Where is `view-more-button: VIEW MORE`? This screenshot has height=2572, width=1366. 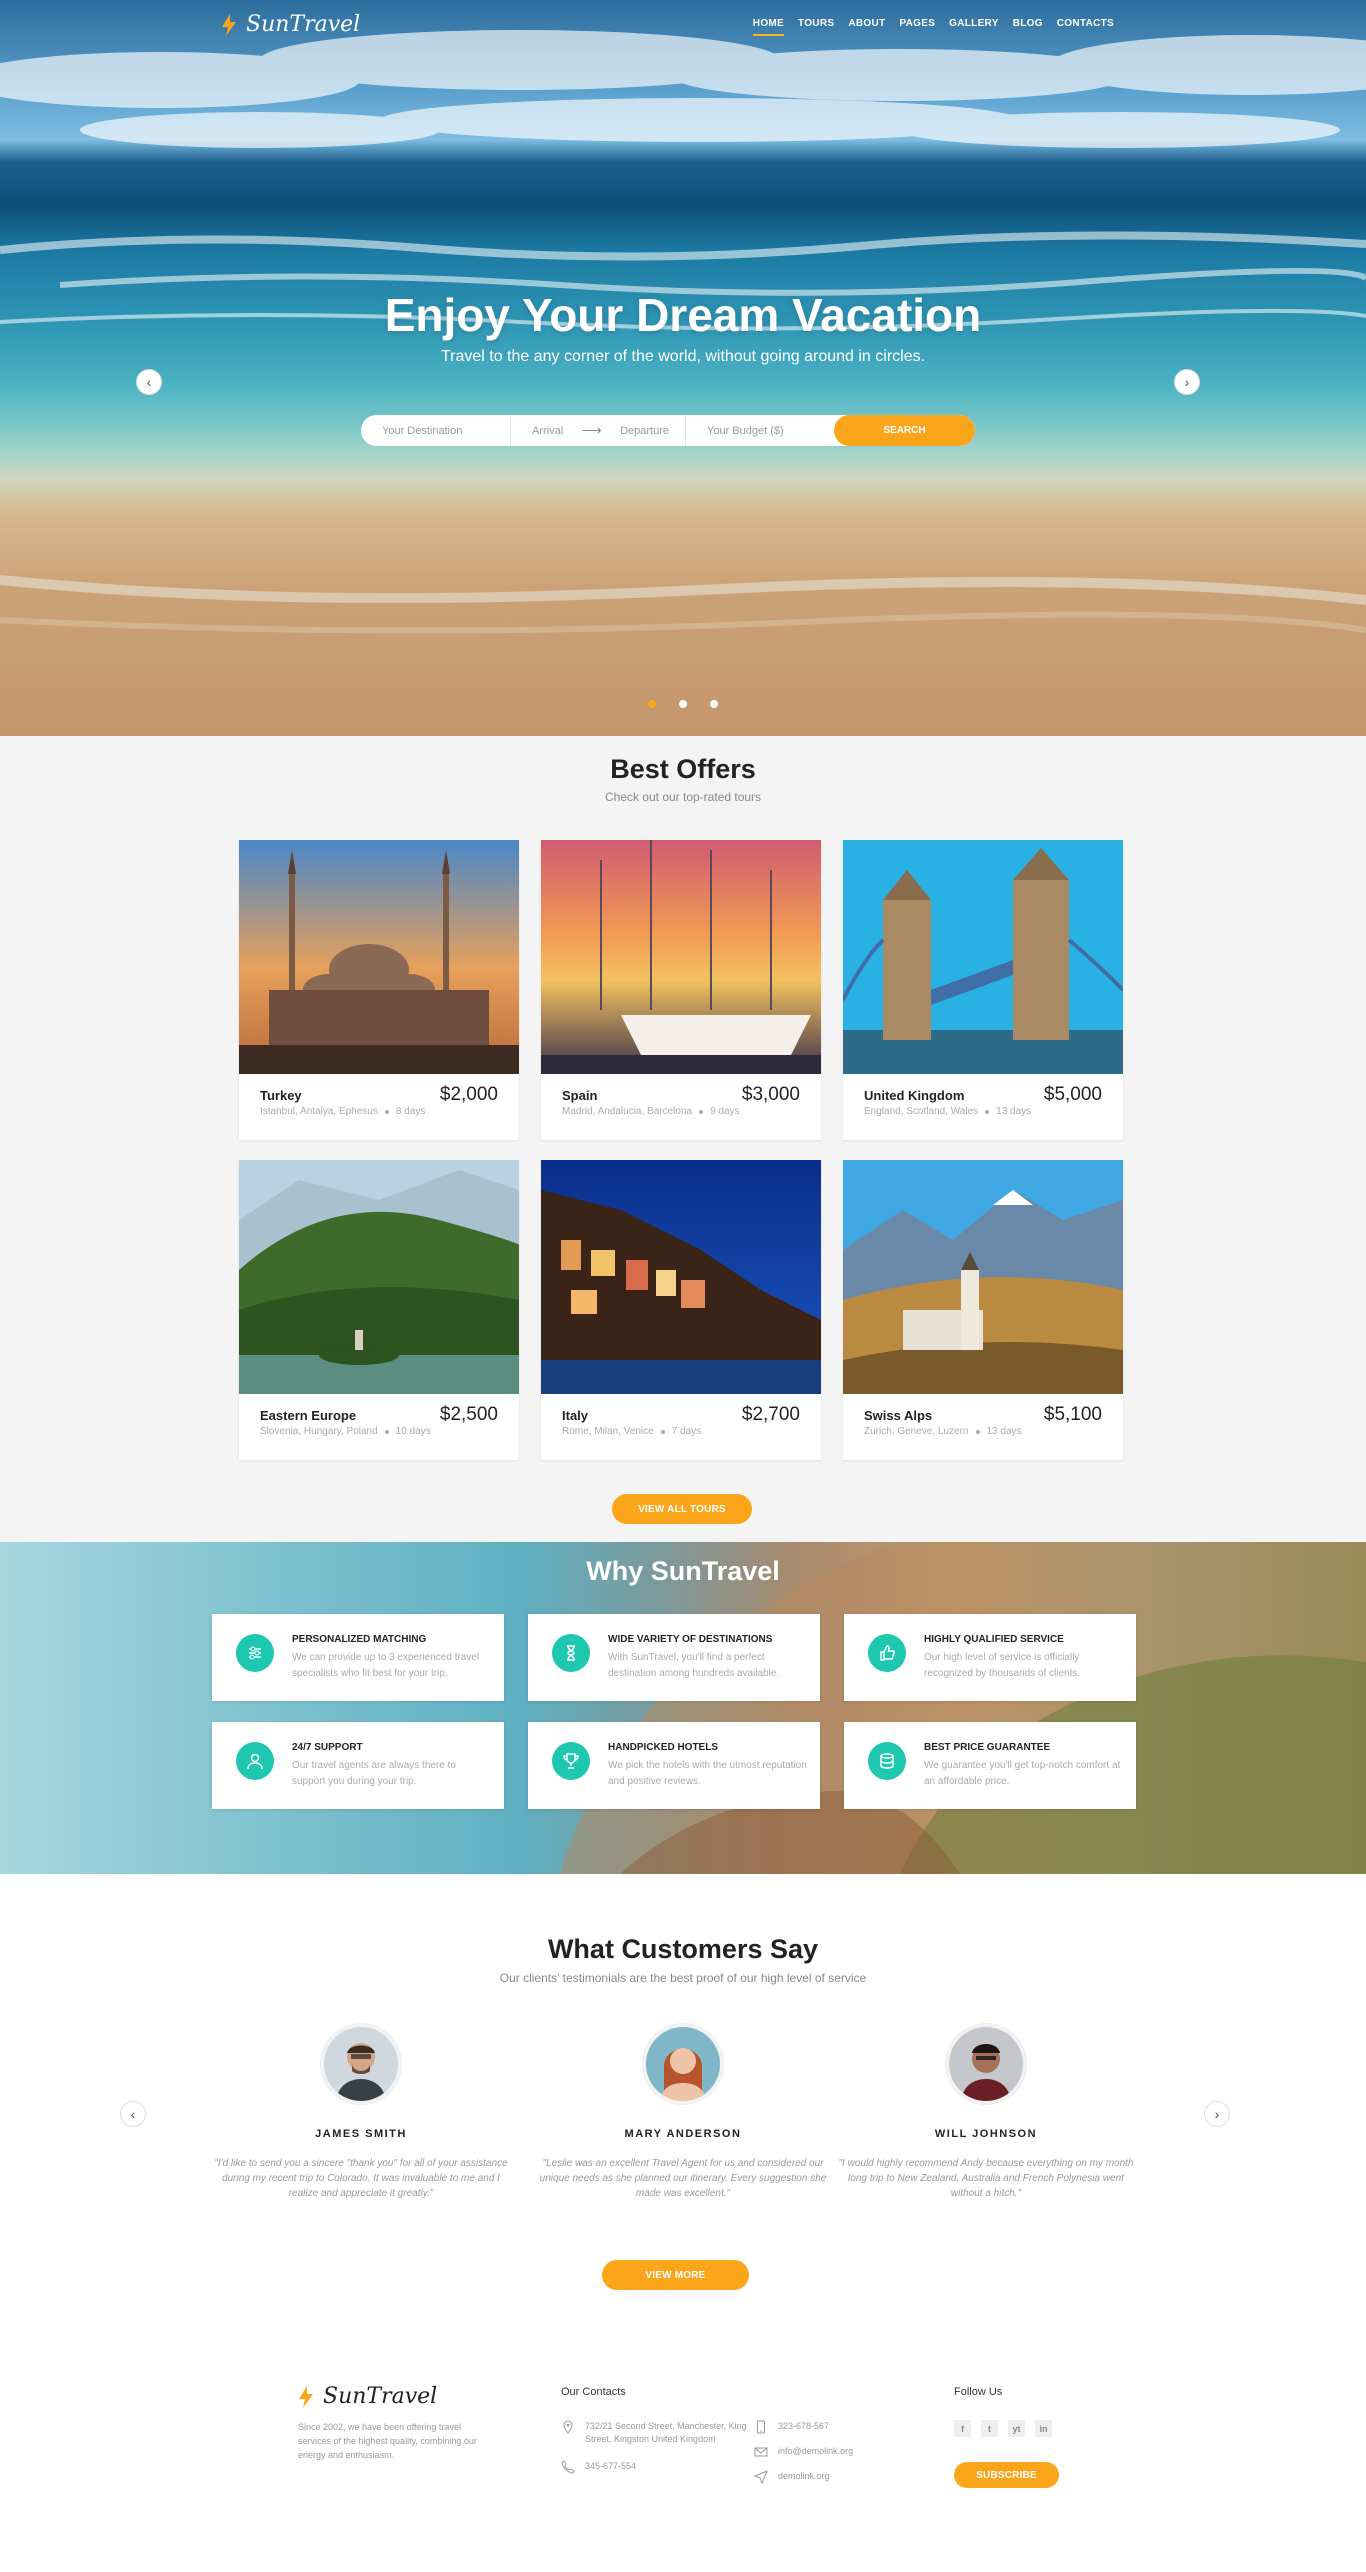
view-more-button: VIEW MORE is located at coordinates (675, 2275).